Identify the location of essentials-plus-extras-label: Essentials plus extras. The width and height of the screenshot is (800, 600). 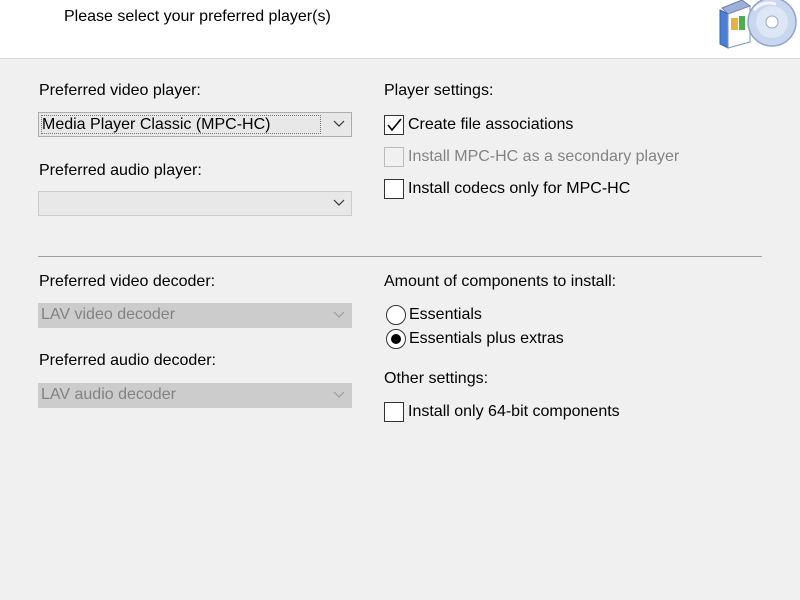
(486, 338).